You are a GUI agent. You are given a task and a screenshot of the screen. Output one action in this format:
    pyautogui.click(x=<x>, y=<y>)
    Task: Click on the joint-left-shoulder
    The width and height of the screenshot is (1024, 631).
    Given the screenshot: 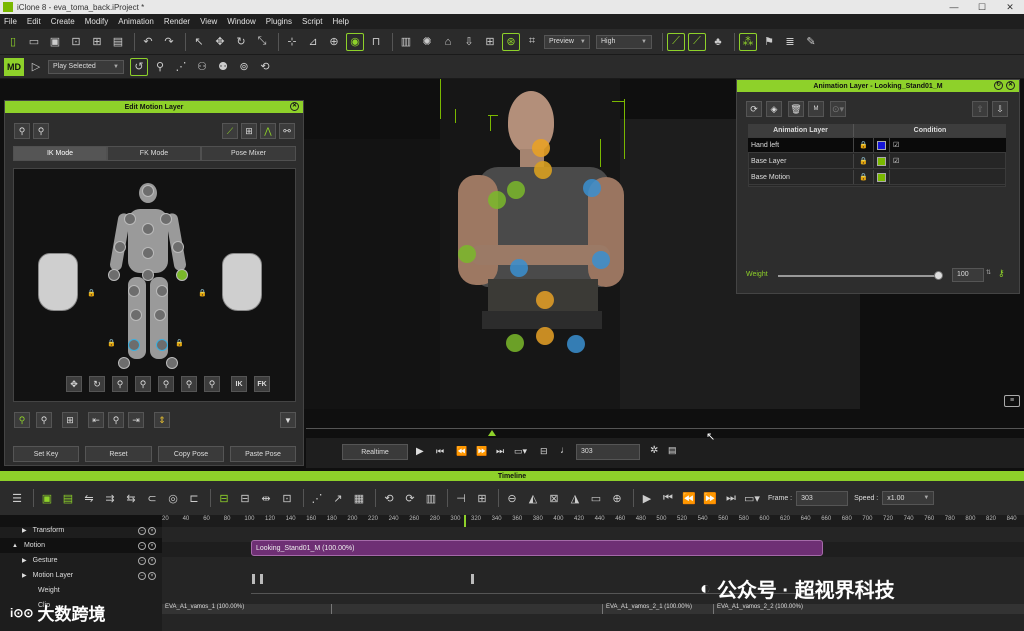 What is the action you would take?
    pyautogui.click(x=166, y=219)
    